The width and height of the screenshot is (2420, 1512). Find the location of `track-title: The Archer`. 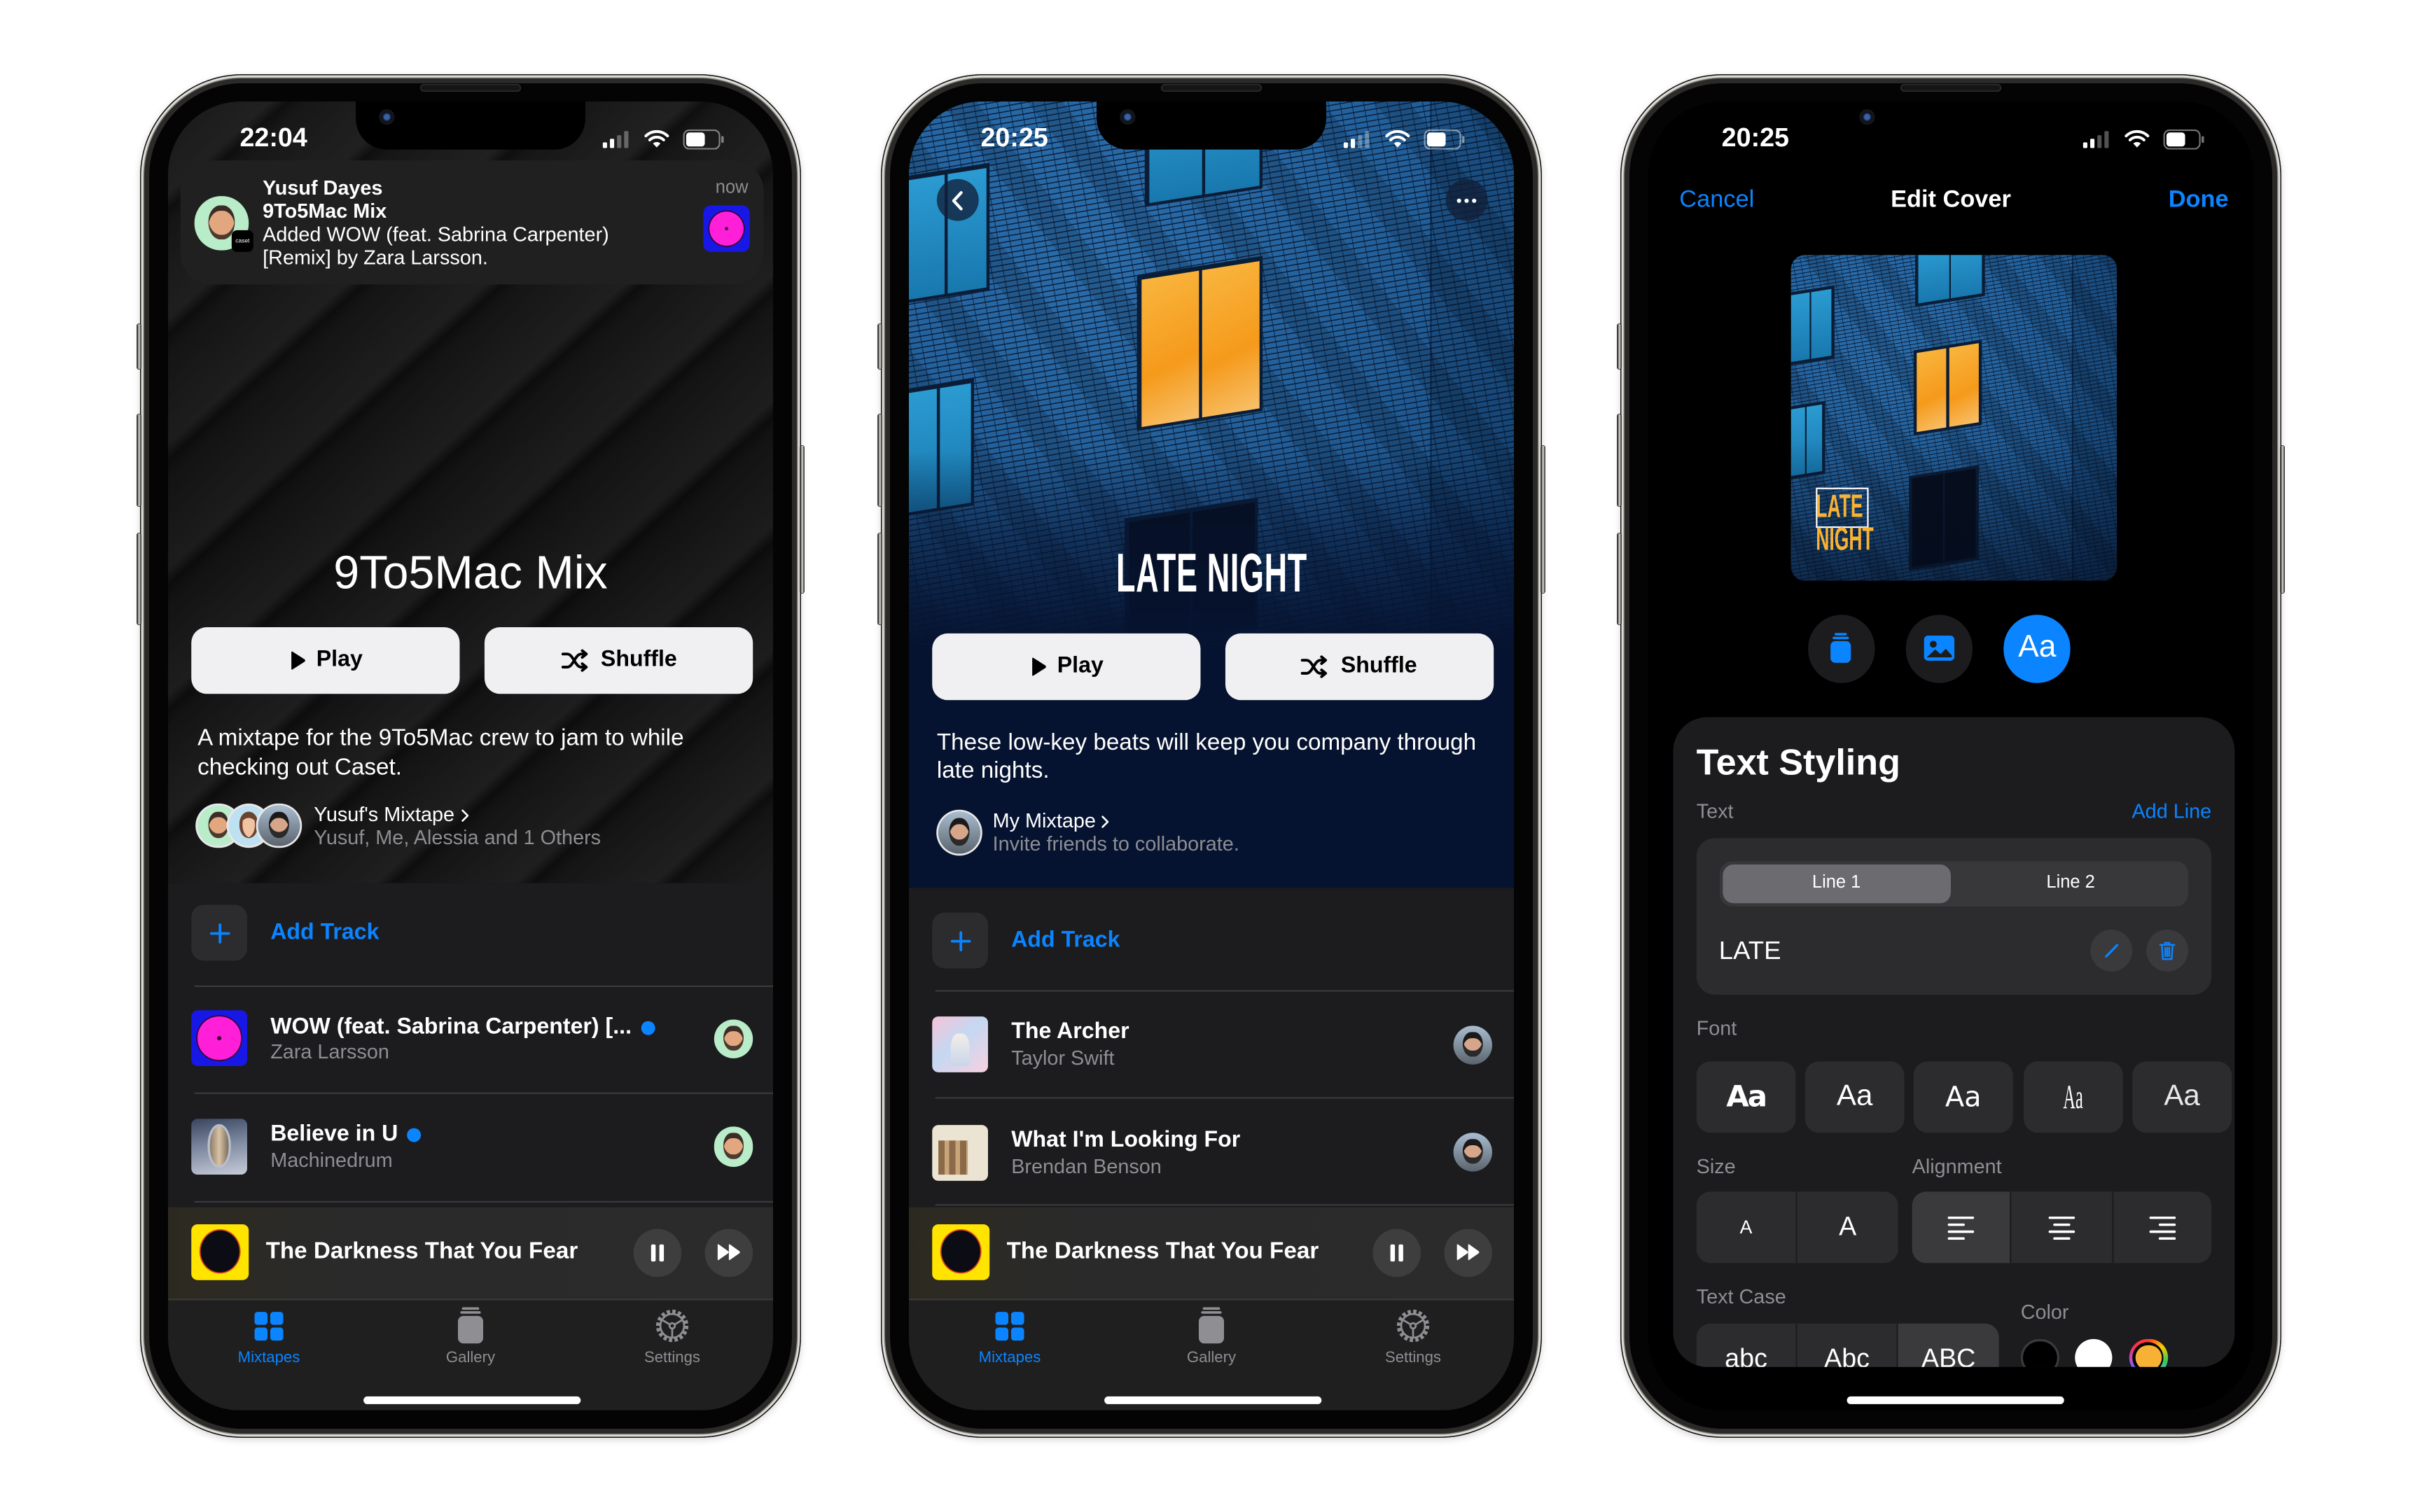

track-title: The Archer is located at coordinates (1070, 1031).